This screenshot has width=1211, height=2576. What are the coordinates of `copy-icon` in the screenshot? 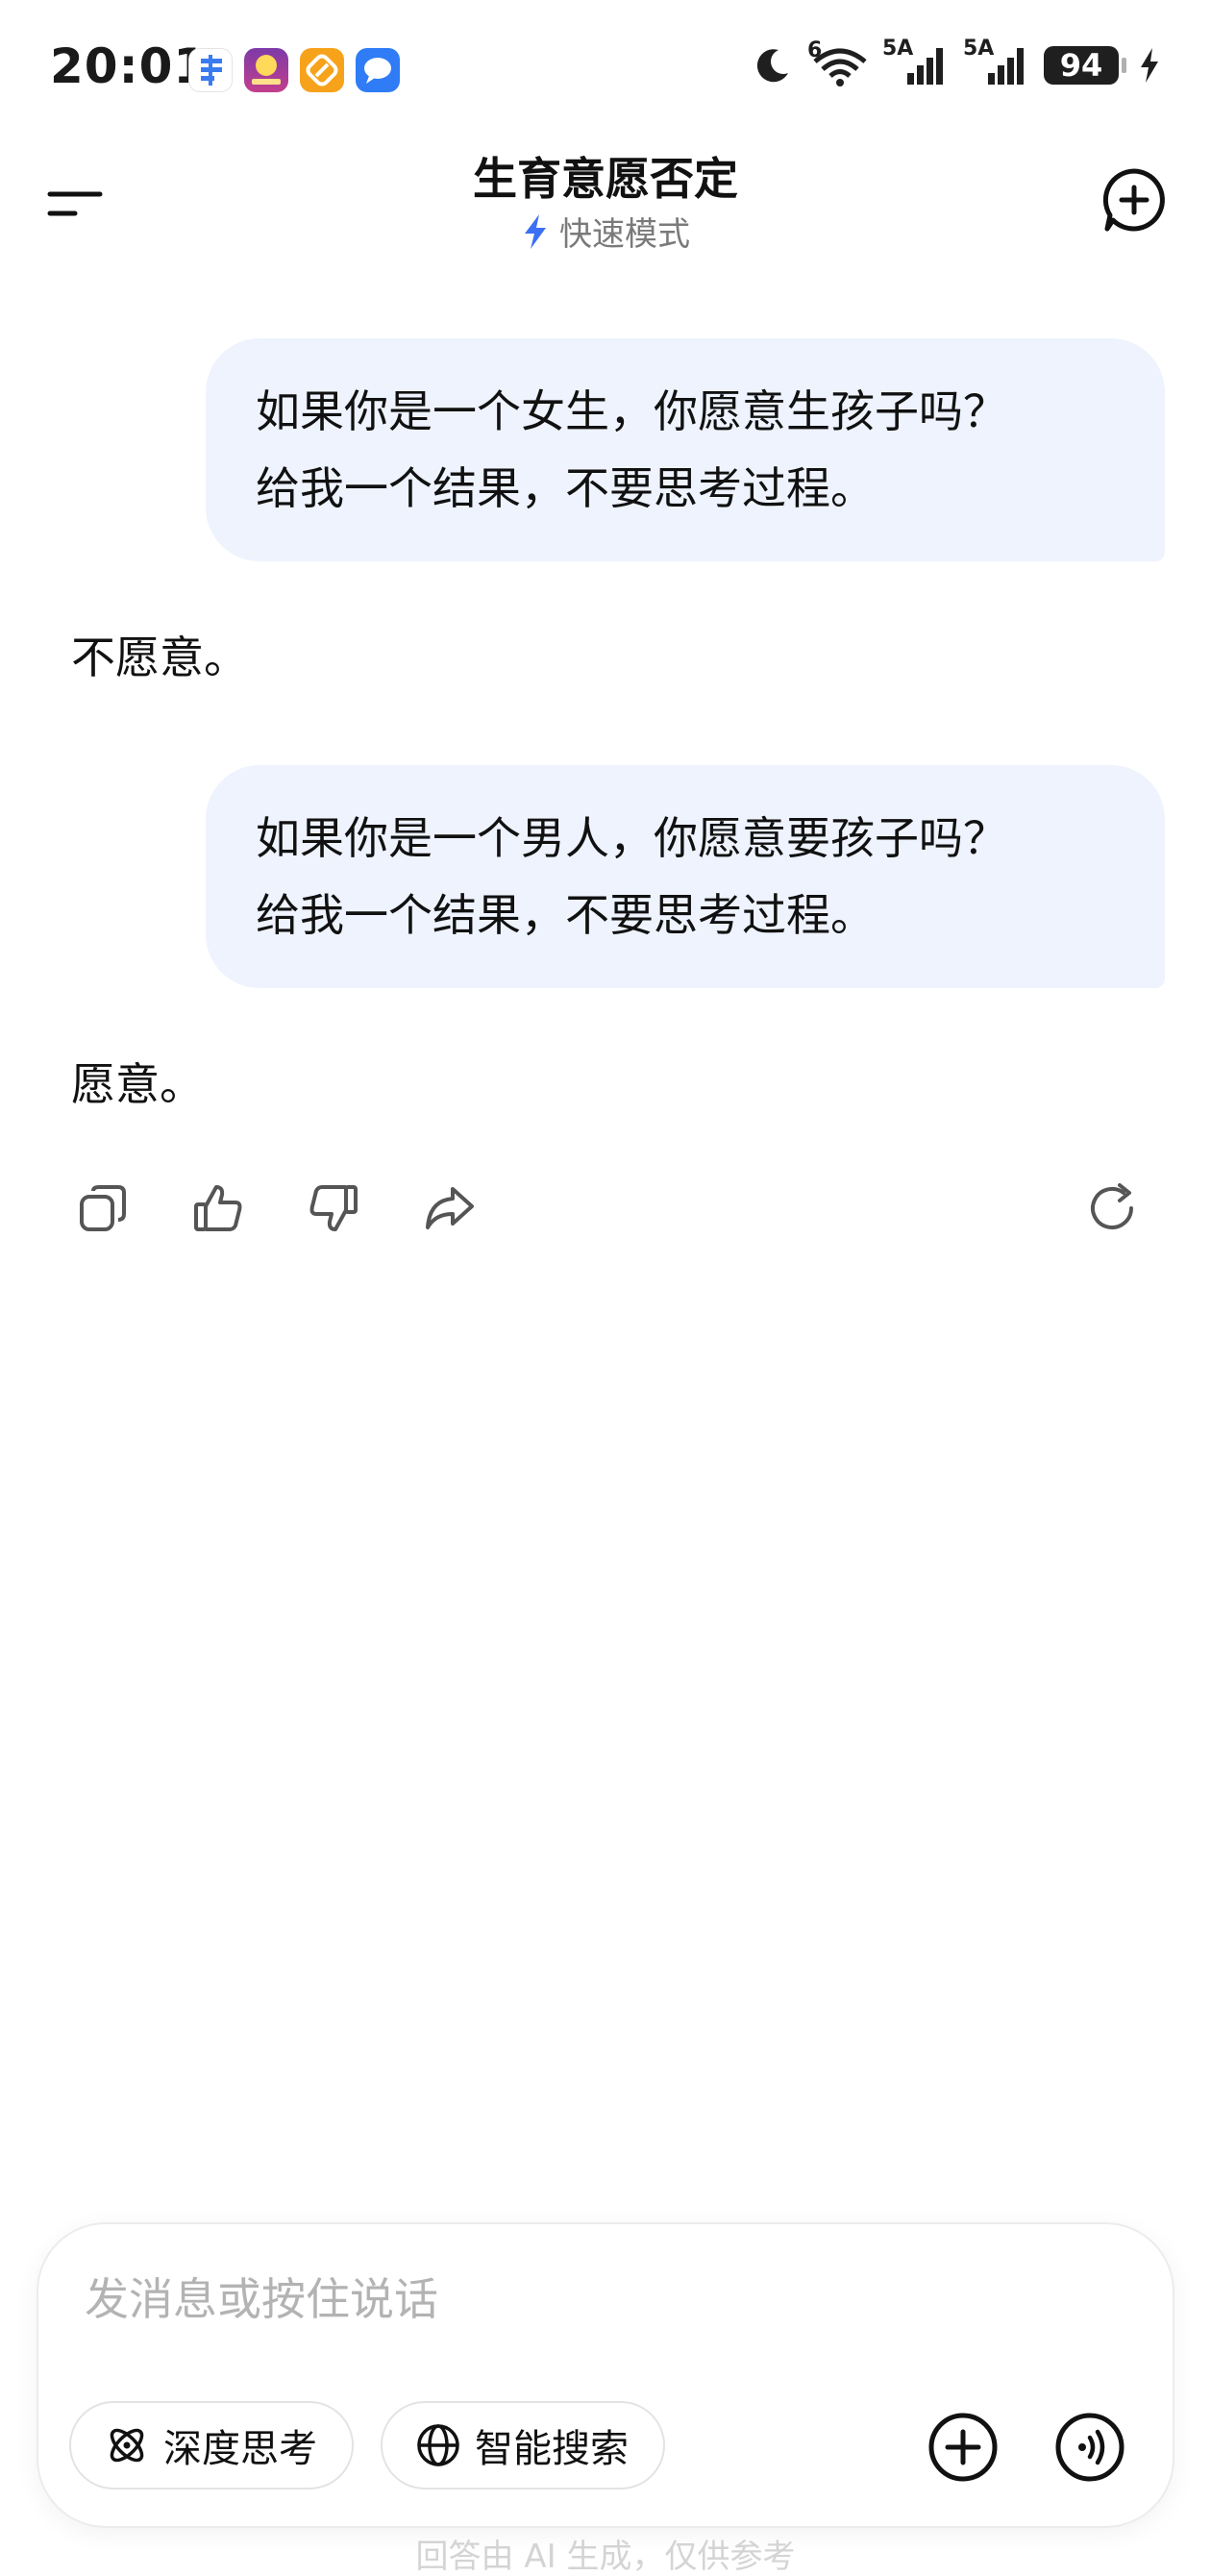 It's located at (103, 1208).